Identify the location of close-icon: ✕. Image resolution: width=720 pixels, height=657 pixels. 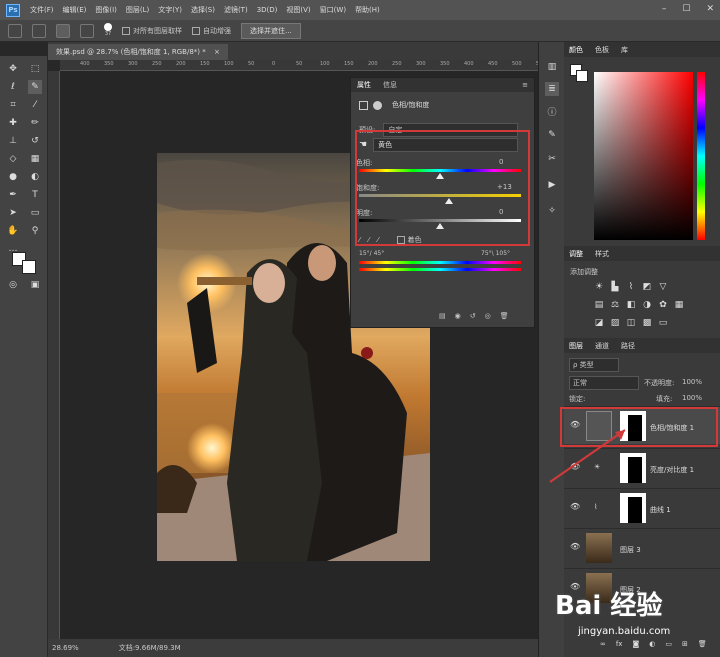
(710, 9).